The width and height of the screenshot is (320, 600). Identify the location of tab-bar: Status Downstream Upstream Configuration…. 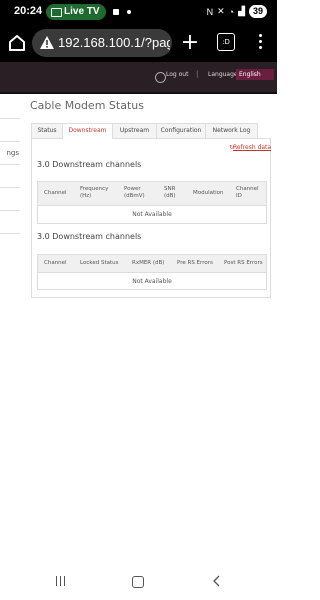
(151, 131).